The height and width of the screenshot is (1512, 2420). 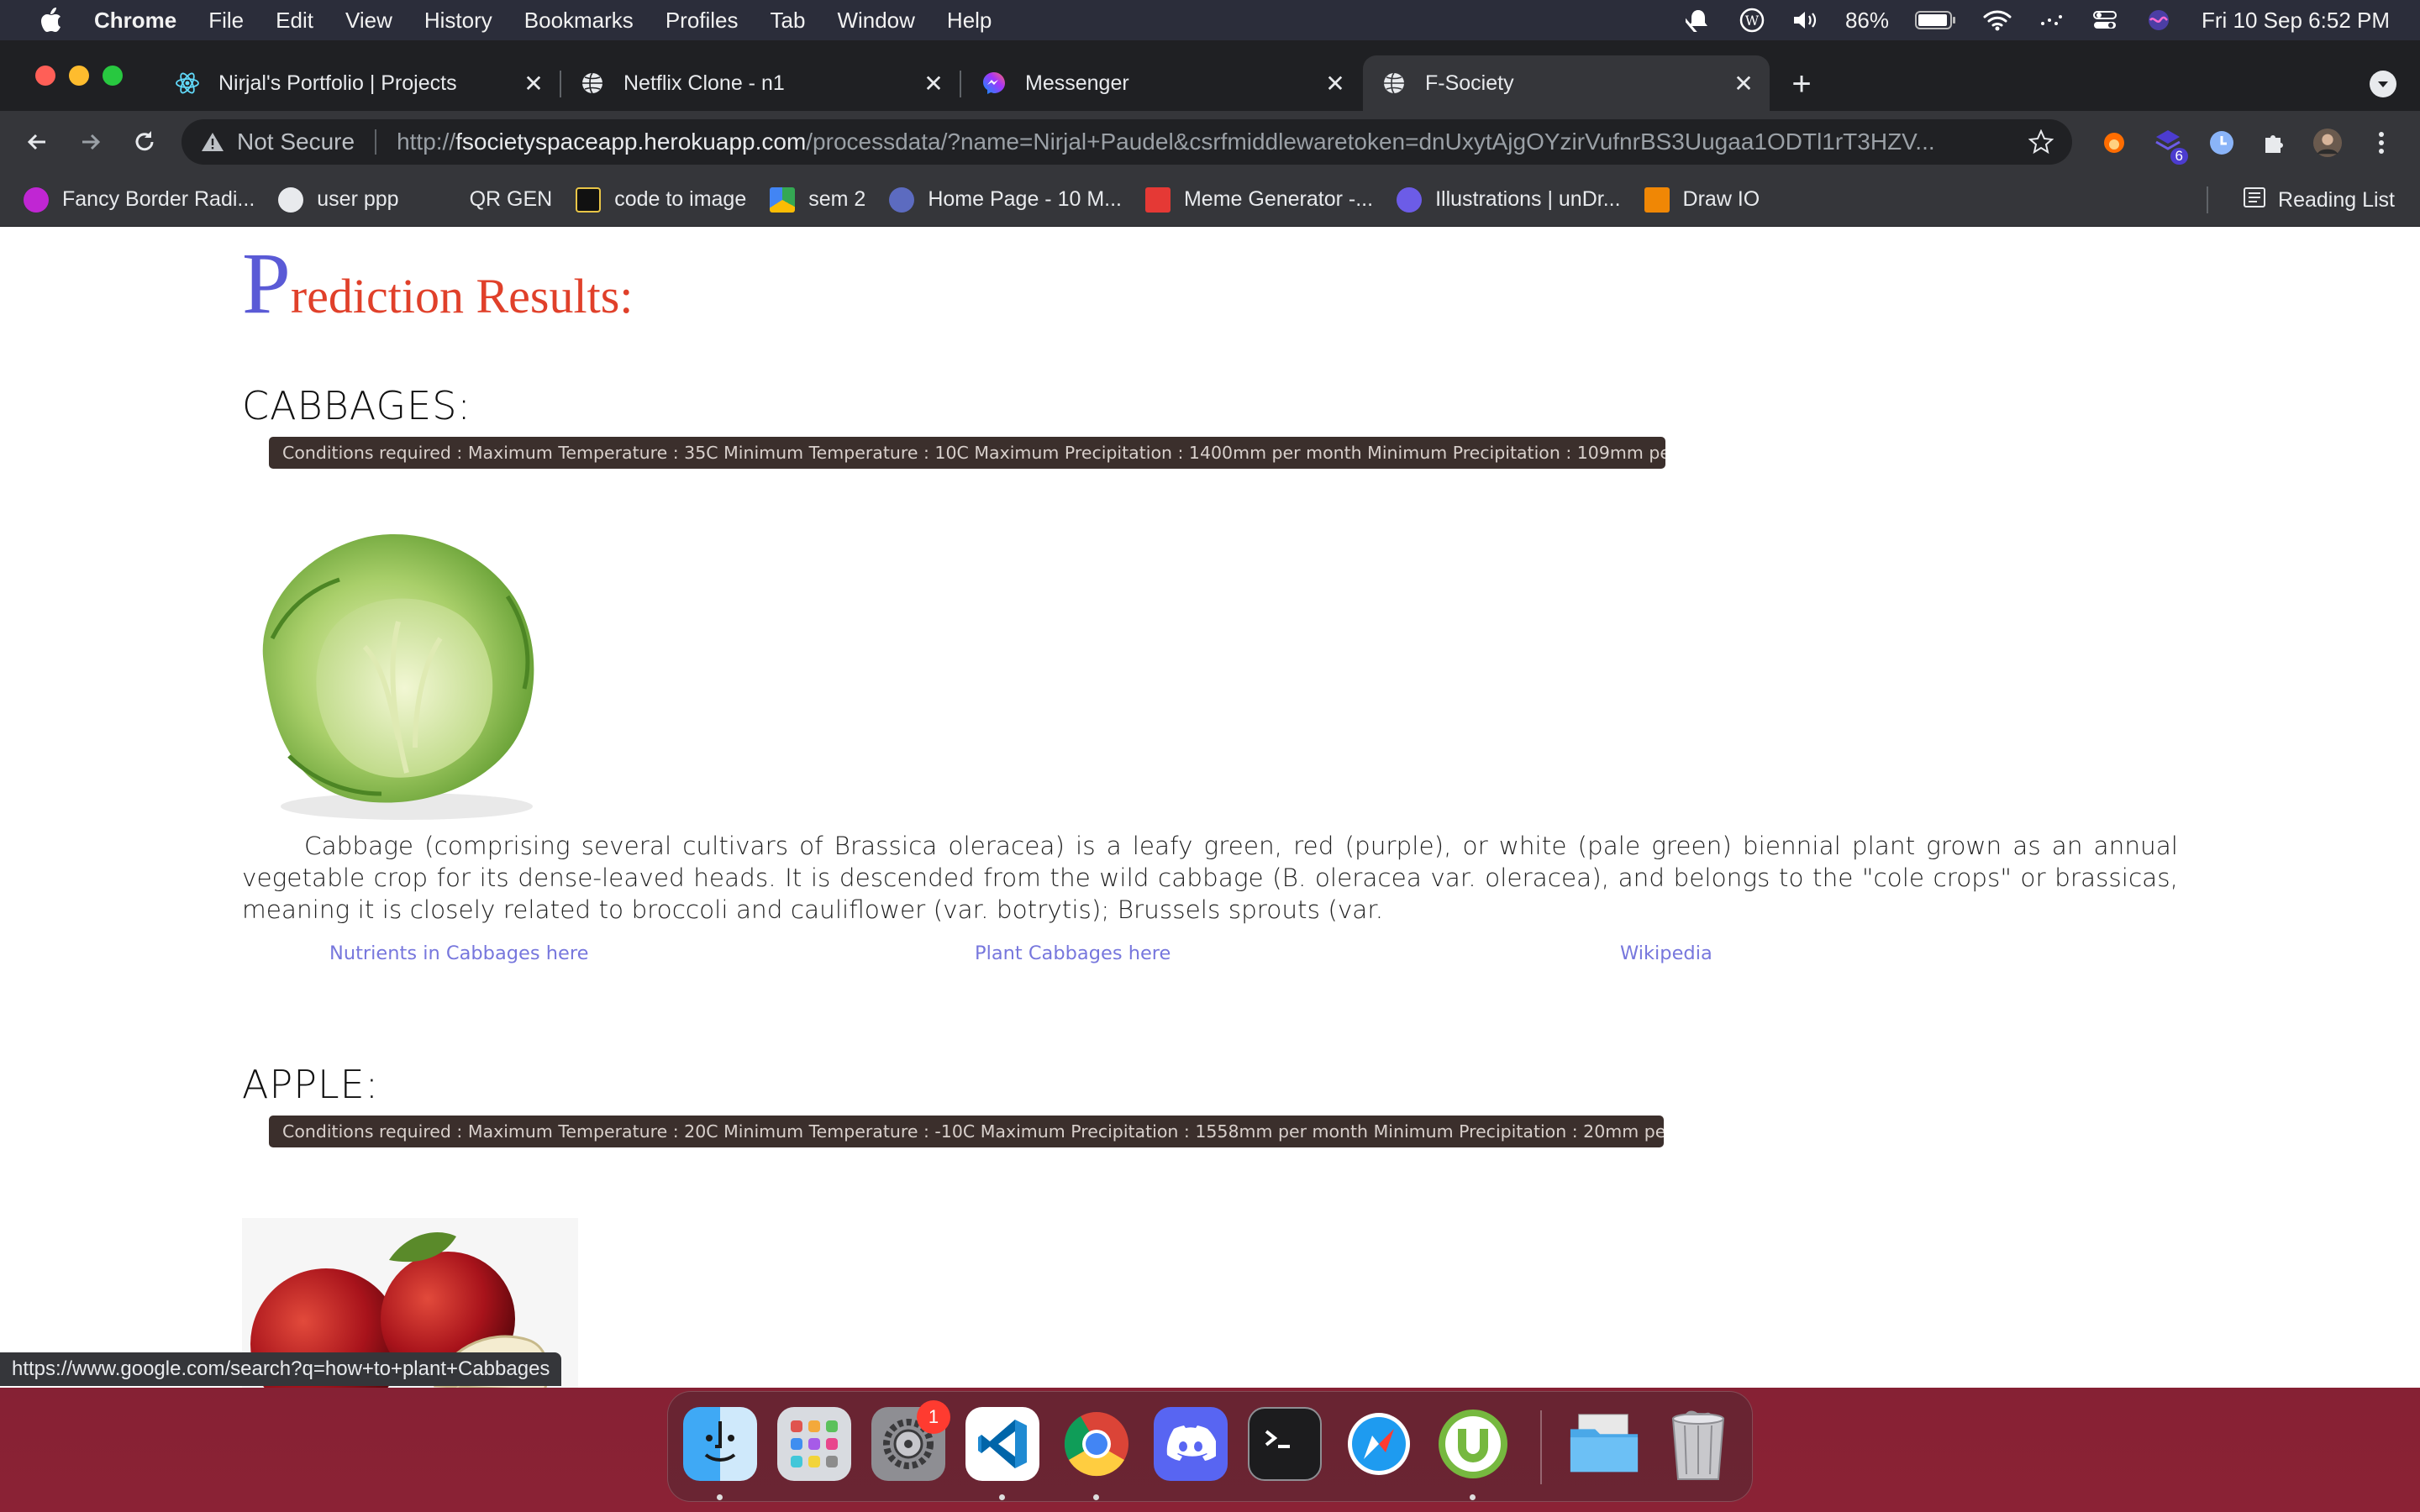 What do you see at coordinates (337, 83) in the screenshot?
I see `tab-title: Nirjal's Portfolio | Projects` at bounding box center [337, 83].